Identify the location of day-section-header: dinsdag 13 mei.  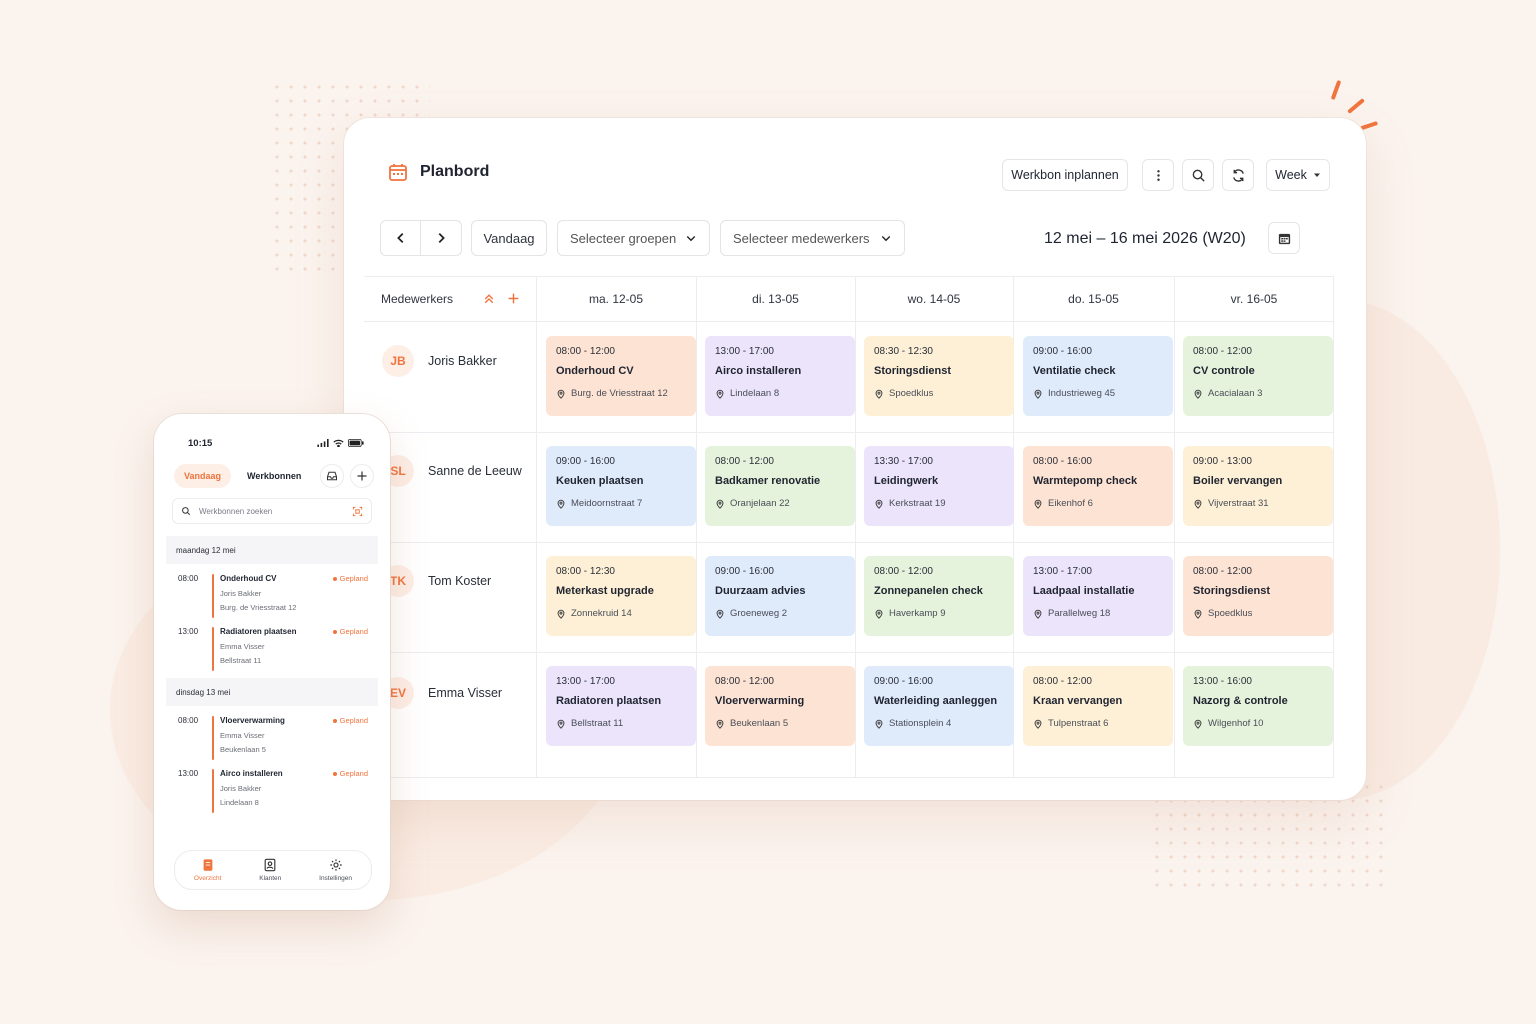
(272, 692).